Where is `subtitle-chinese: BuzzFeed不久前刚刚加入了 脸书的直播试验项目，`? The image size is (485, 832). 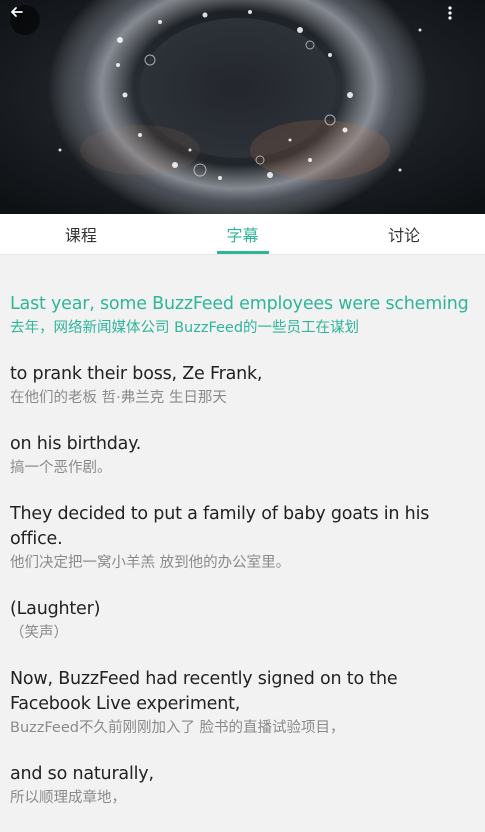
subtitle-chinese: BuzzFeed不久前刚刚加入了 脸书的直播试验项目， is located at coordinates (177, 728).